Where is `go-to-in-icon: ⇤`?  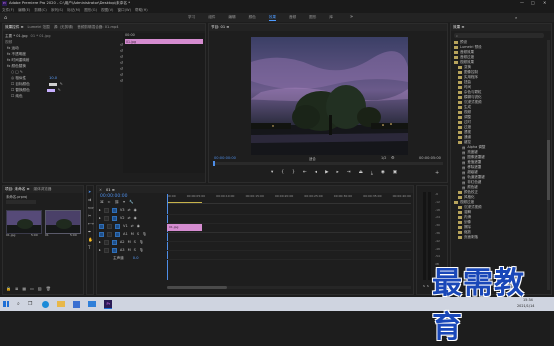 go-to-in-icon: ⇤ is located at coordinates (305, 173).